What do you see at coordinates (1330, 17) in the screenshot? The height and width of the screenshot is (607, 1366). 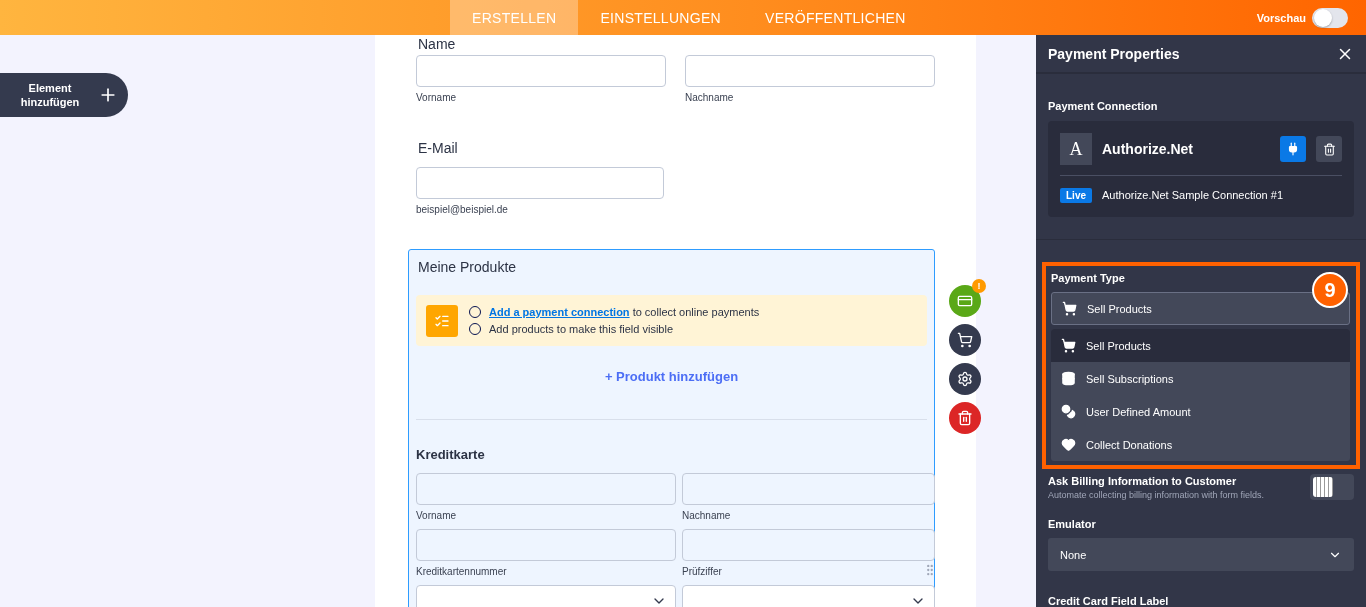 I see `preview-toggle` at bounding box center [1330, 17].